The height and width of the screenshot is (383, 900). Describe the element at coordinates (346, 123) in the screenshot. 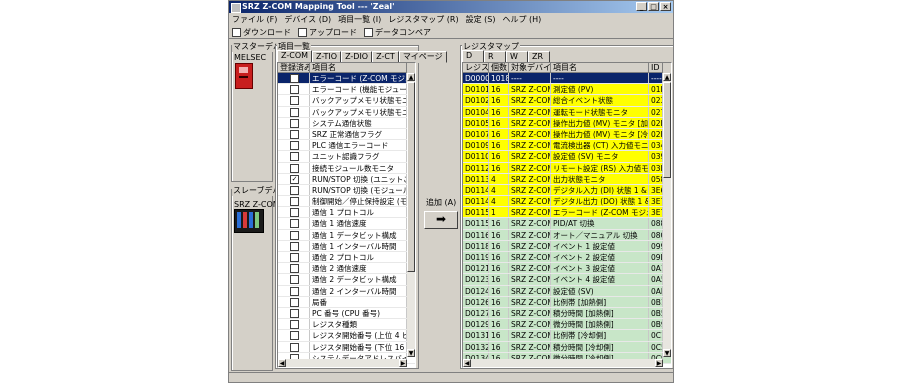

I see `item-row: システム通信状態` at that location.